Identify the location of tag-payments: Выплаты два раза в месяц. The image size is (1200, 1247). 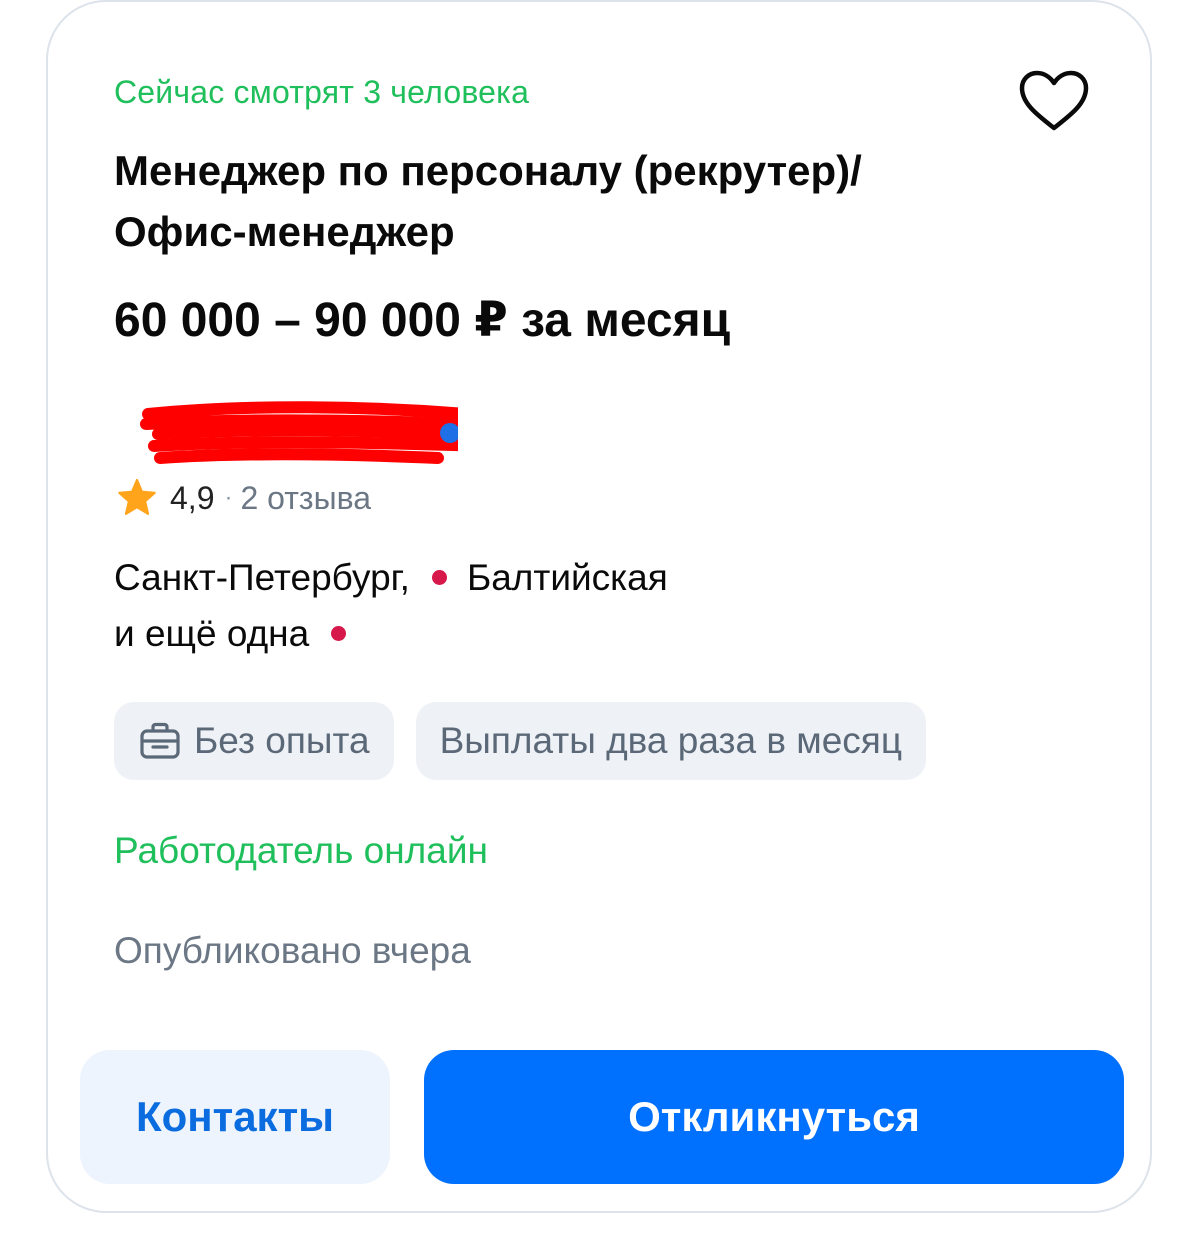
(671, 741).